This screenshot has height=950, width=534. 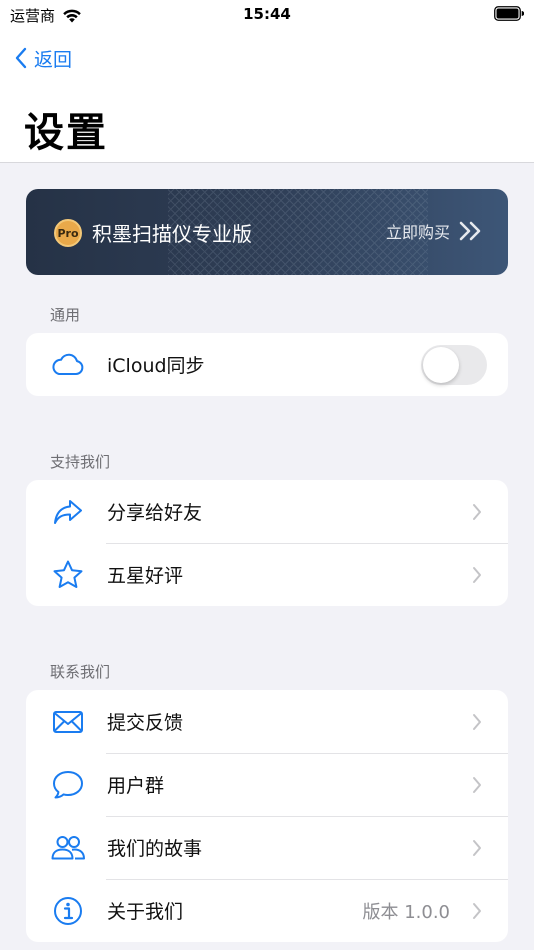 I want to click on status-time: 15:44, so click(x=267, y=14).